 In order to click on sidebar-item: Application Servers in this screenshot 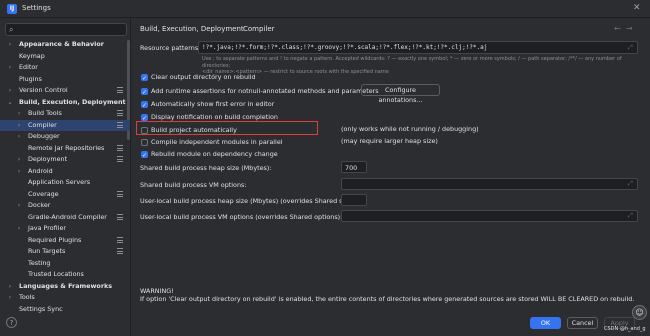, I will do `click(65, 182)`.